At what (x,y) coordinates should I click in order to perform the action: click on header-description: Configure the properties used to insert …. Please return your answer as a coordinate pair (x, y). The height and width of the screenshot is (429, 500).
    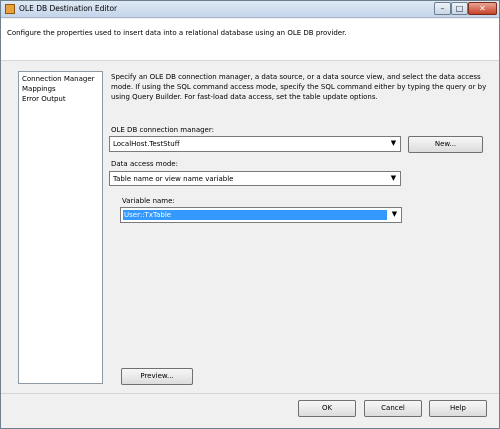
    Looking at the image, I should click on (177, 33).